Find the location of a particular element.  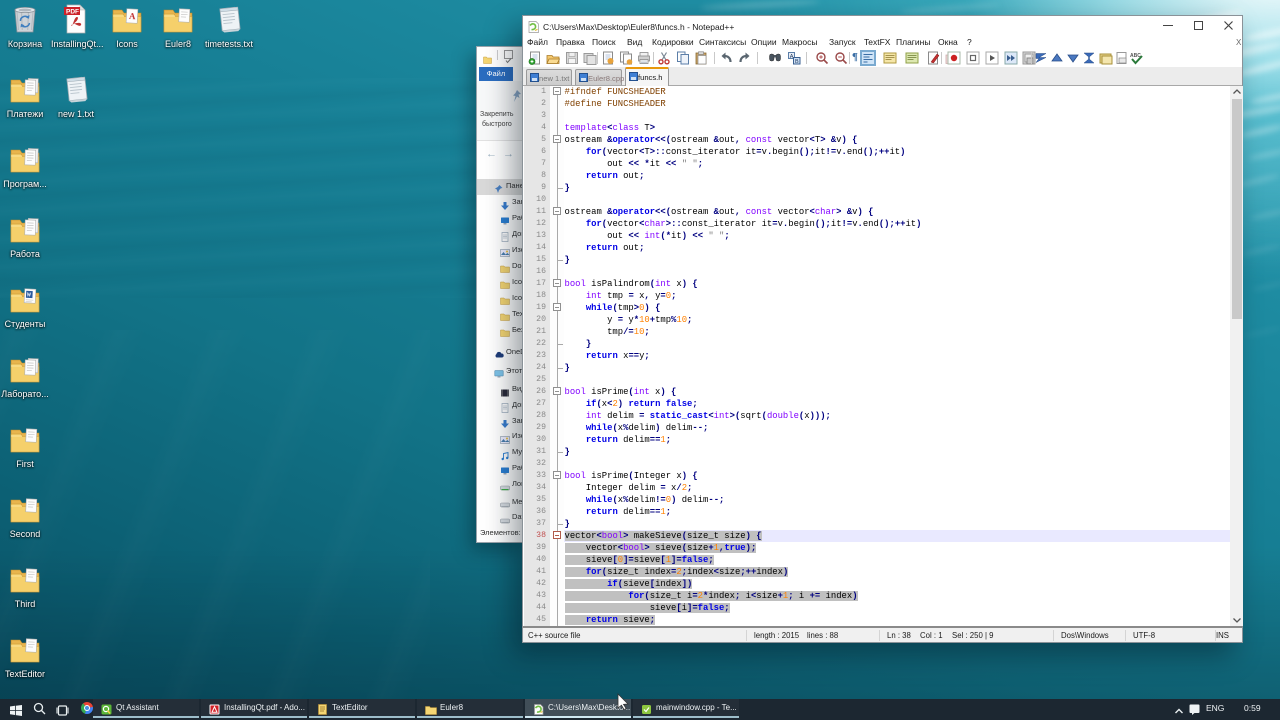

svg-text: B is located at coordinates (797, 62).